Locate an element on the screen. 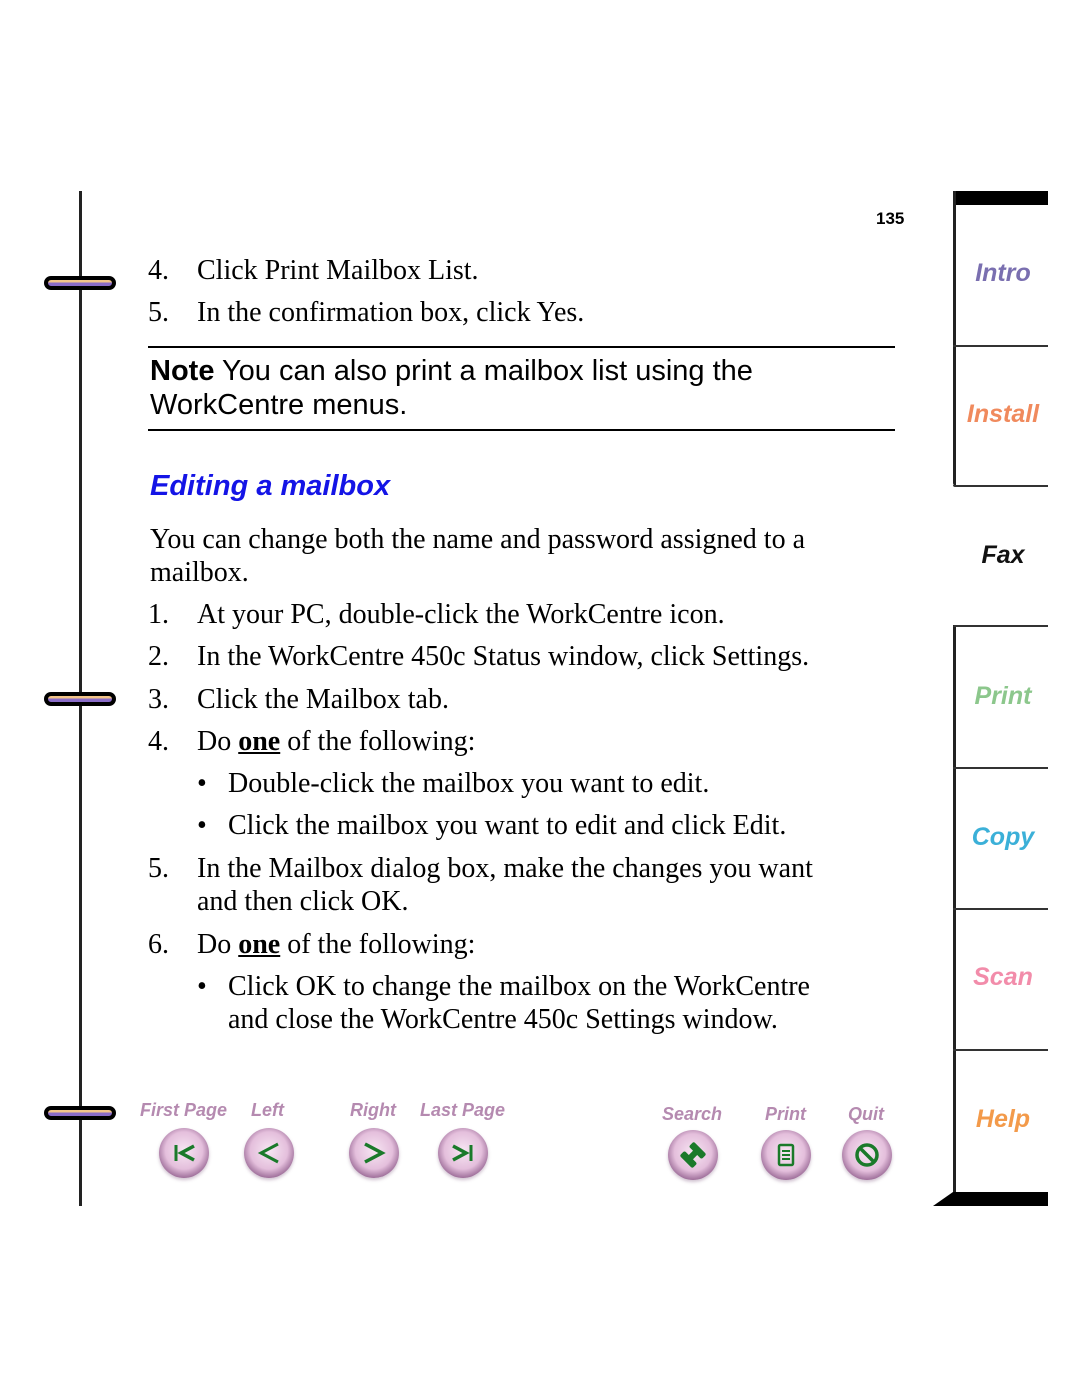  section-heading: Editing a mailbox is located at coordinates (270, 486).